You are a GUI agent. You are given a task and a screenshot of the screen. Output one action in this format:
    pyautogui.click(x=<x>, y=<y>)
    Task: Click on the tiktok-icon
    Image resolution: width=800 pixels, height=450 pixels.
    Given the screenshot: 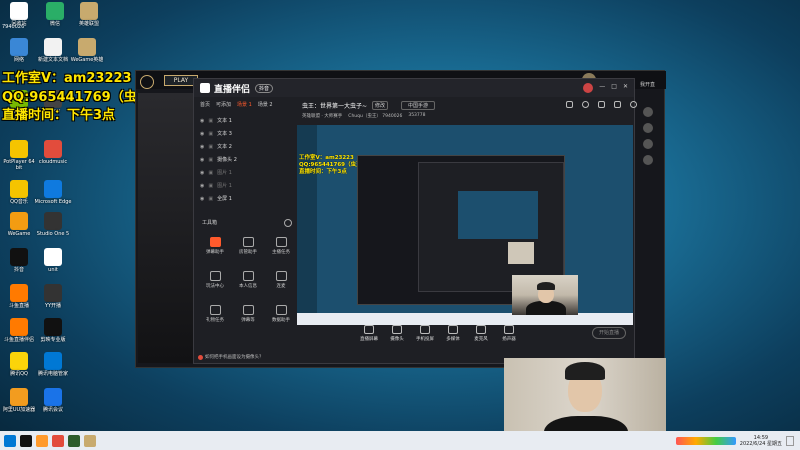 What is the action you would take?
    pyautogui.click(x=26, y=440)
    